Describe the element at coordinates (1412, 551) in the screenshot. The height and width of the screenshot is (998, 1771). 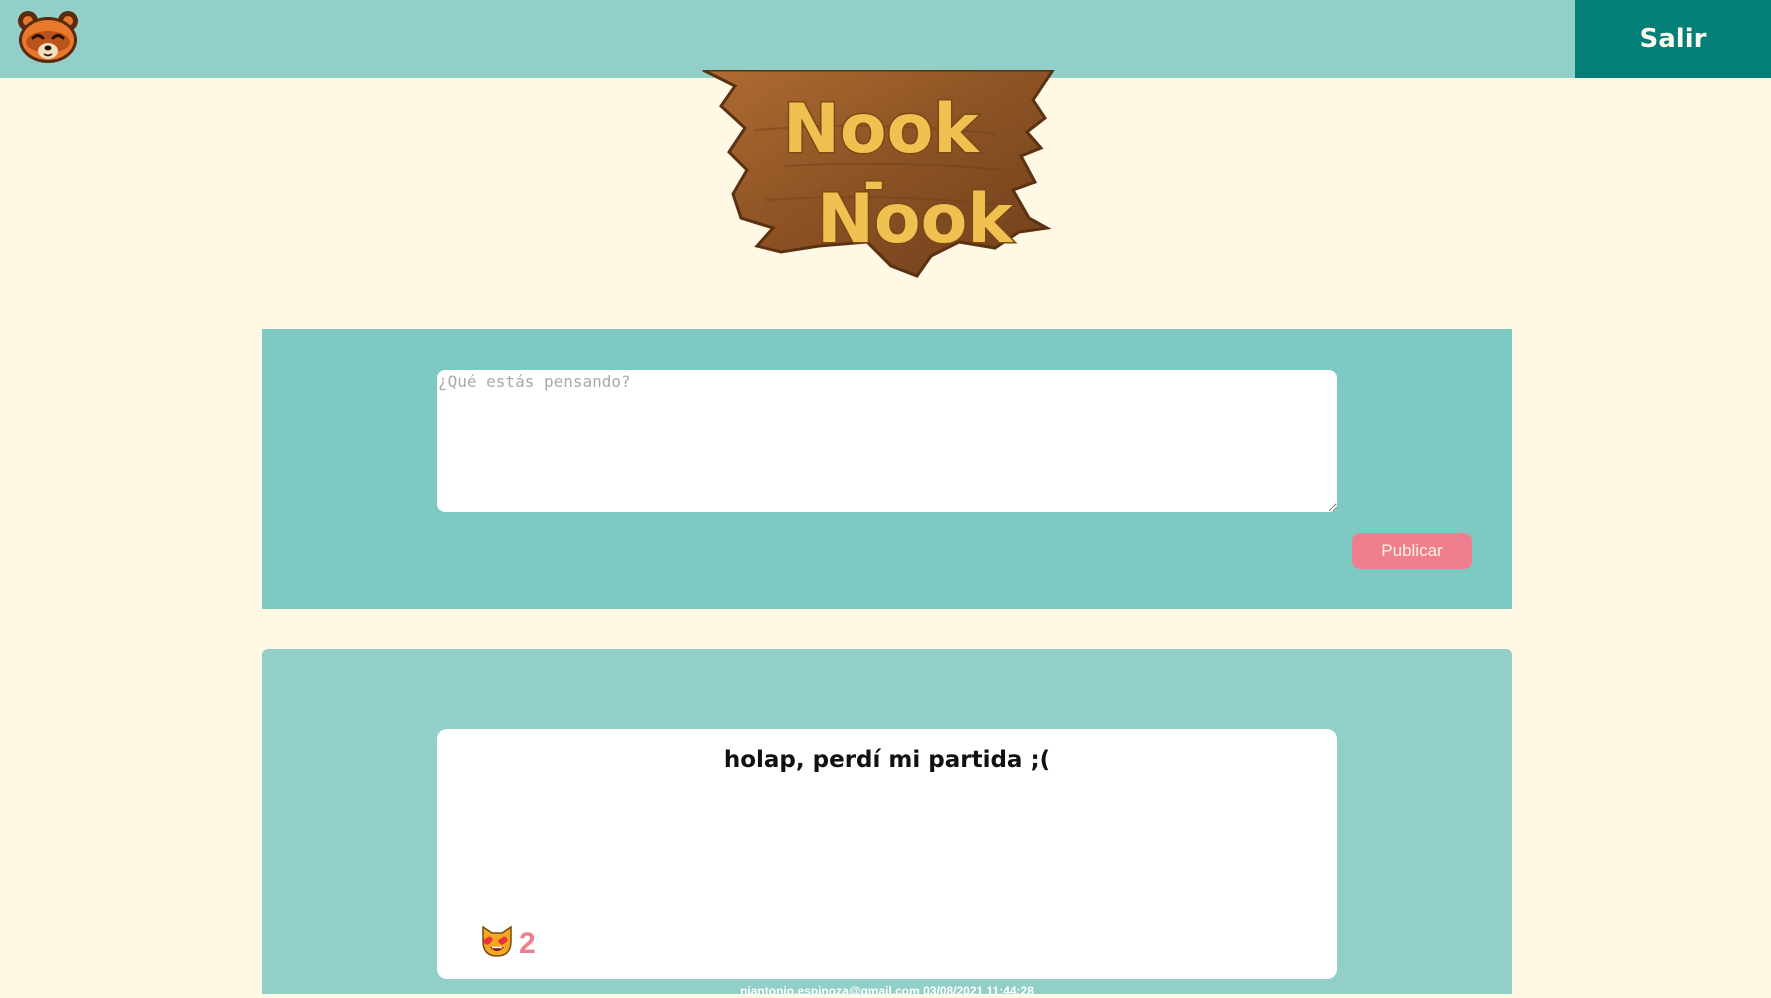
I see `publish-button: Publicar` at that location.